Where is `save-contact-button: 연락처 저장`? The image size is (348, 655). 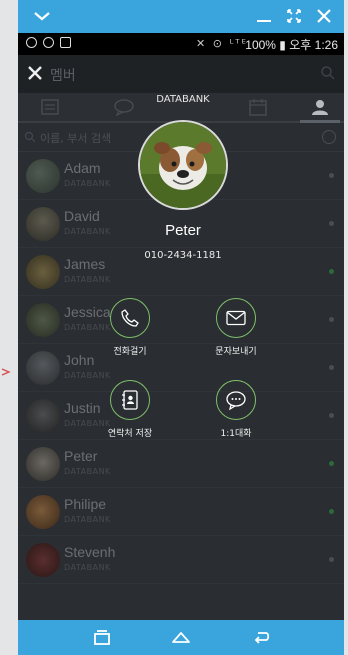
save-contact-button: 연락처 저장 is located at coordinates (130, 409).